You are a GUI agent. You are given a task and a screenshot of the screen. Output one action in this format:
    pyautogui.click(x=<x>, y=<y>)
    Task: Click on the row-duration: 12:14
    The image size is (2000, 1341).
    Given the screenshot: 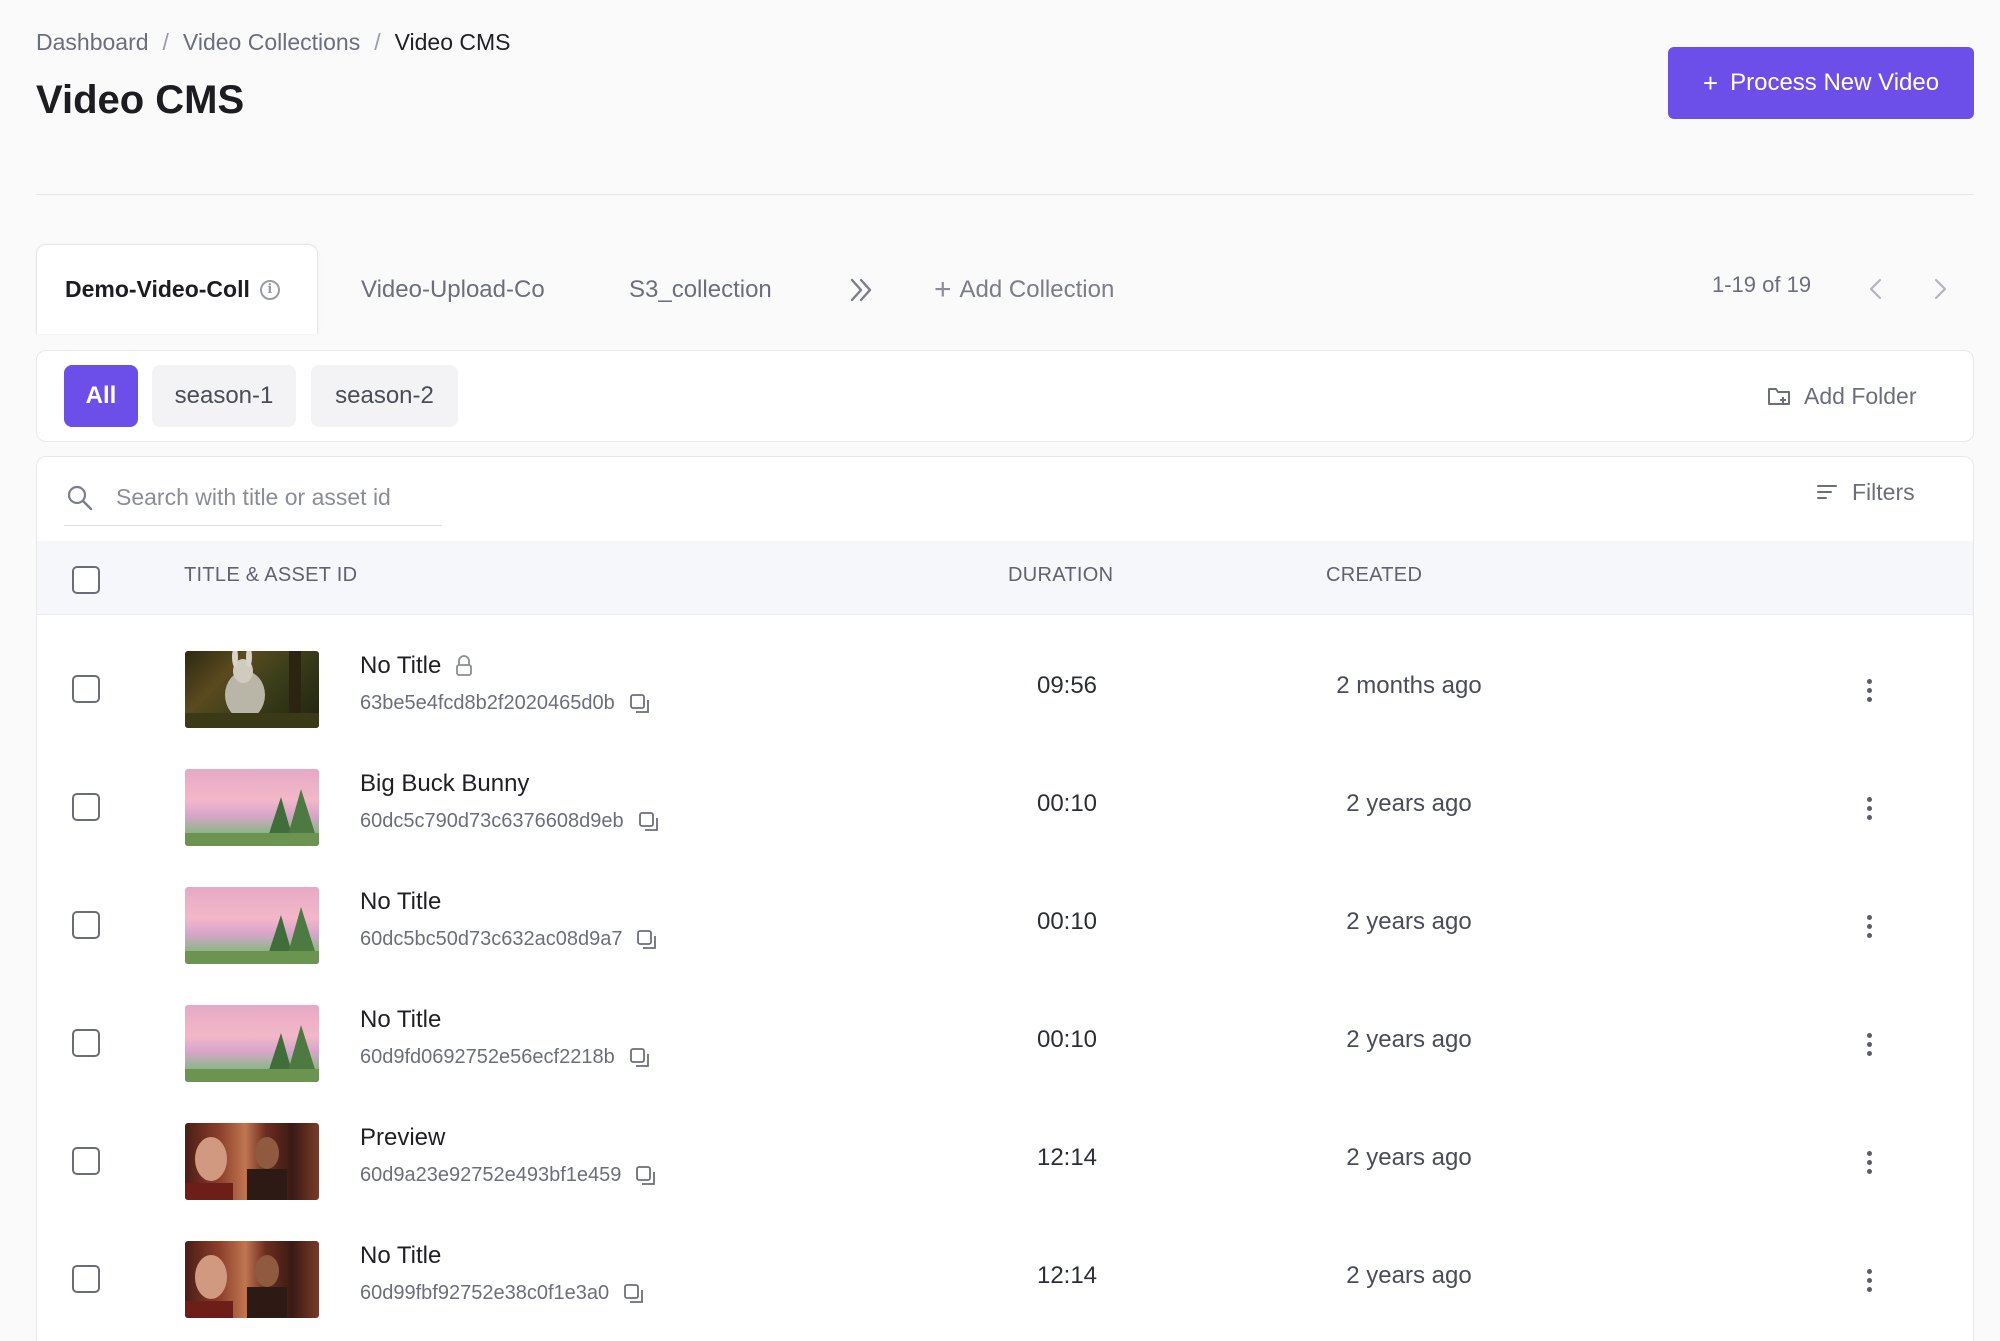 What is the action you would take?
    pyautogui.click(x=1067, y=1157)
    